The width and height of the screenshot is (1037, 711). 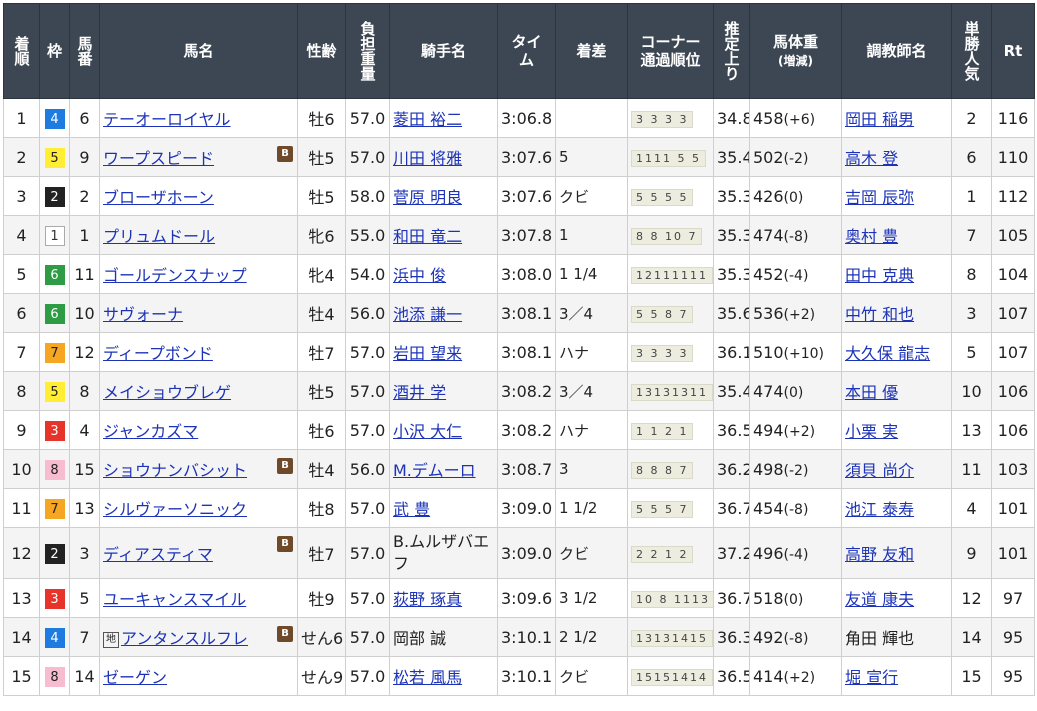 I want to click on horse-link: ディープボンド, so click(x=158, y=353).